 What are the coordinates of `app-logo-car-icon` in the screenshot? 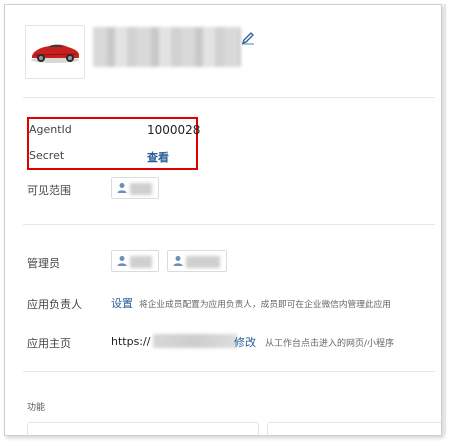 It's located at (55, 53).